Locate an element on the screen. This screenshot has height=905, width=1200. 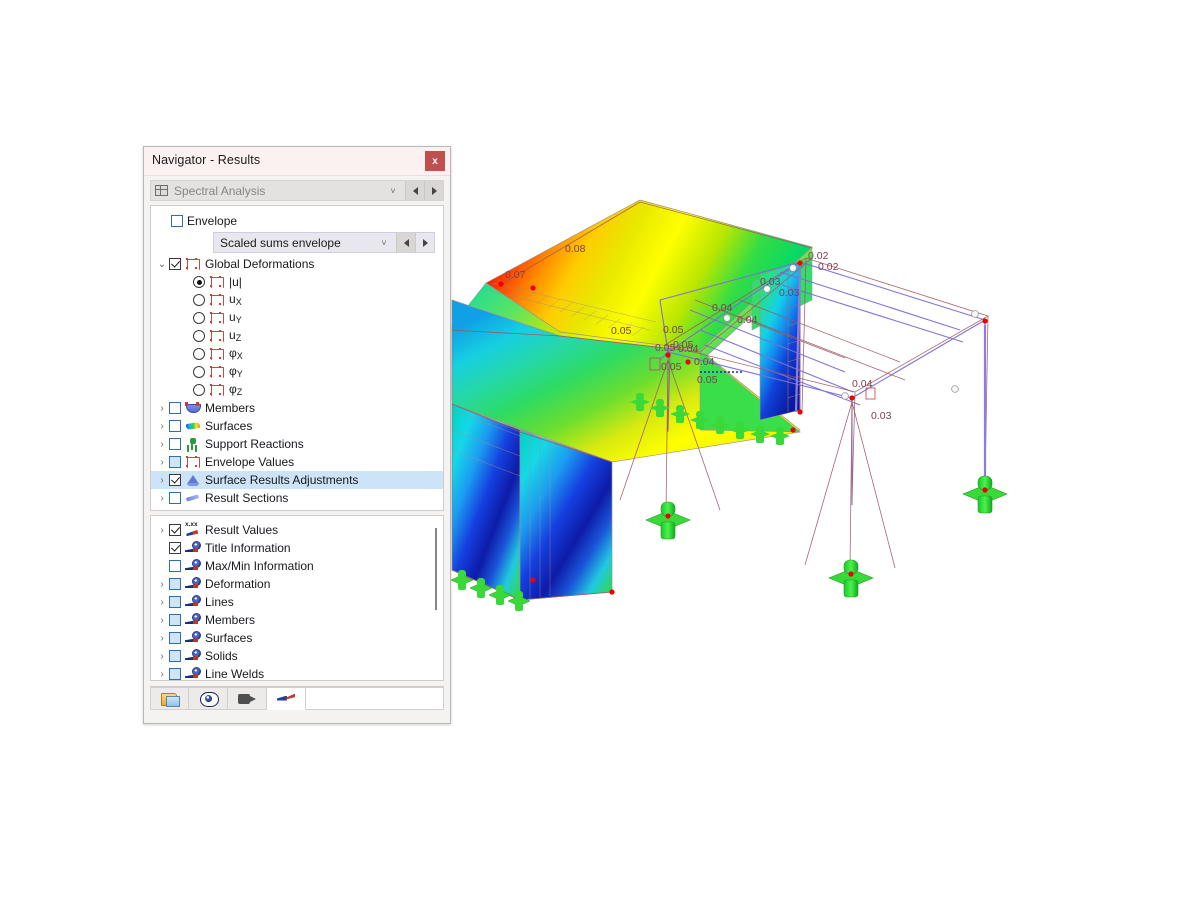
panel-title-bar: Navigator - Results x is located at coordinates (297, 161).